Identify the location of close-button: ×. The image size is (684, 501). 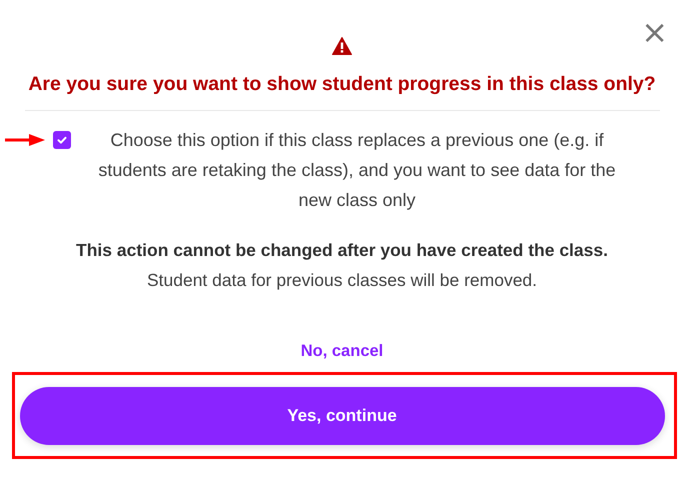
(654, 32).